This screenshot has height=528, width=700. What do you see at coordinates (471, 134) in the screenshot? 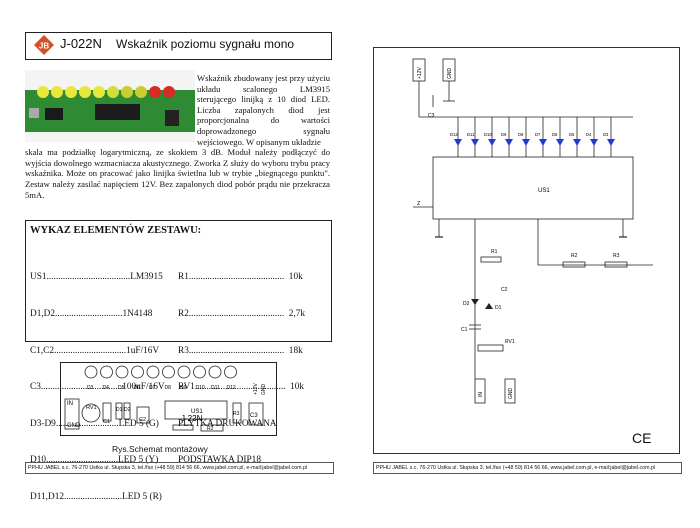
I see `sch-led-label: D11` at bounding box center [471, 134].